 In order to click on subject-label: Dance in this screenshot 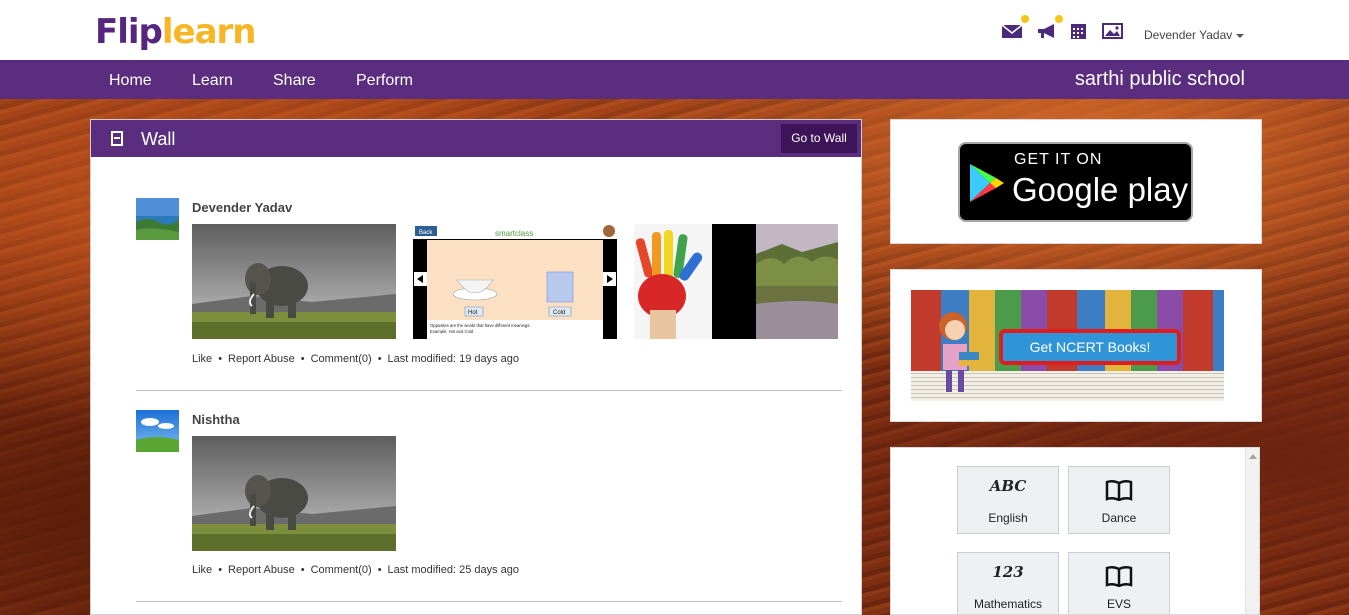, I will do `click(1119, 518)`.